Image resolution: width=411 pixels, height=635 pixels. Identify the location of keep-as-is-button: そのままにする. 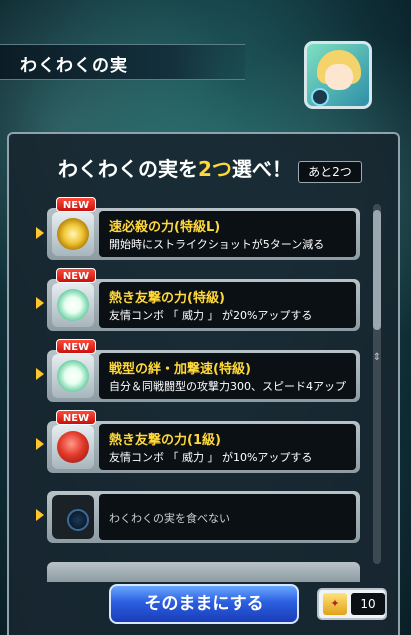
(204, 604).